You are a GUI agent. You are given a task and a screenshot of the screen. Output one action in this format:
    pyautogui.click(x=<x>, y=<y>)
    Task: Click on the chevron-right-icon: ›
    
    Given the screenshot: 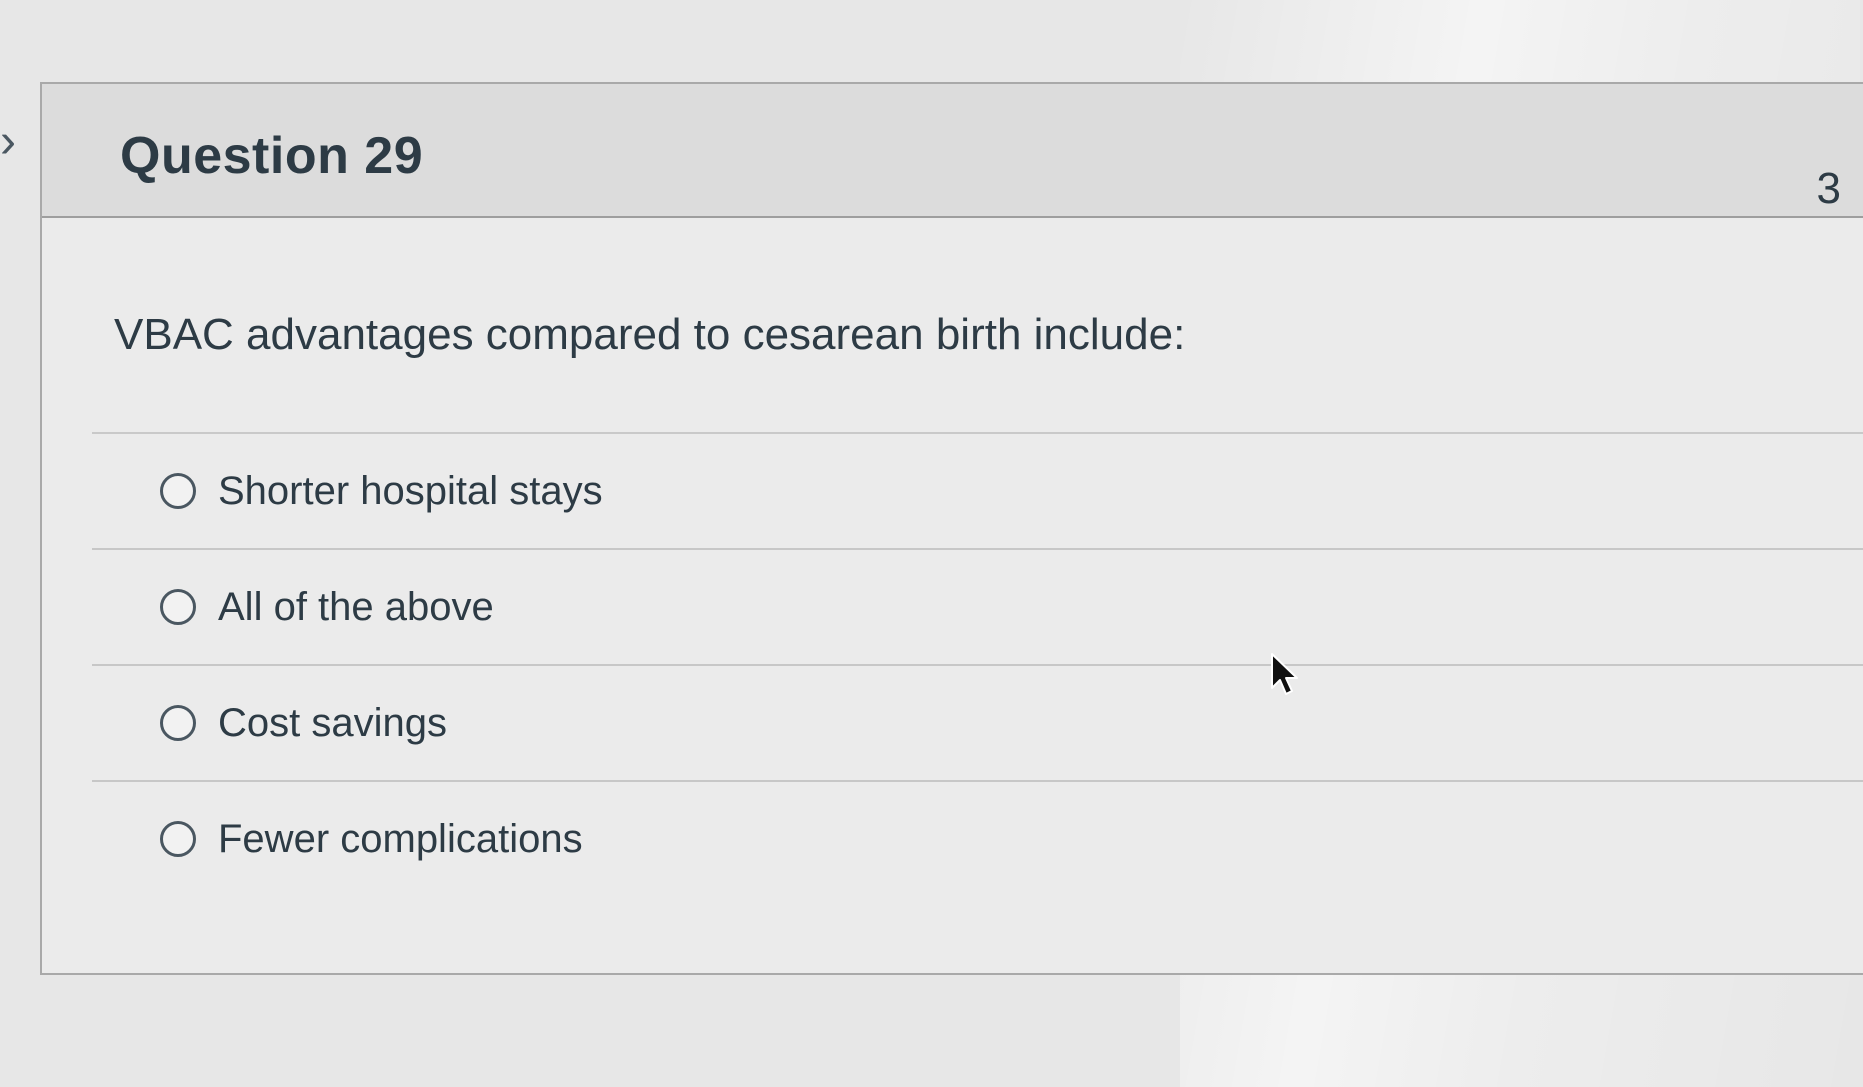 What is the action you would take?
    pyautogui.click(x=14, y=142)
    